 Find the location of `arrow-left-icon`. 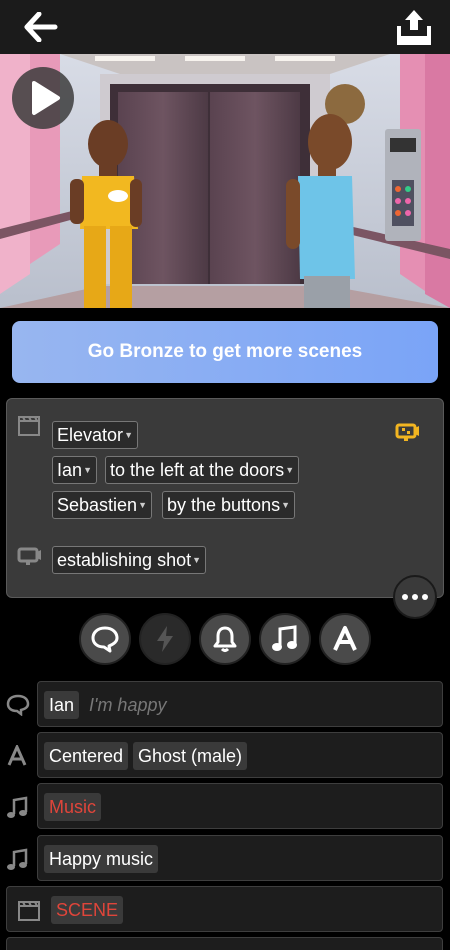

arrow-left-icon is located at coordinates (41, 27).